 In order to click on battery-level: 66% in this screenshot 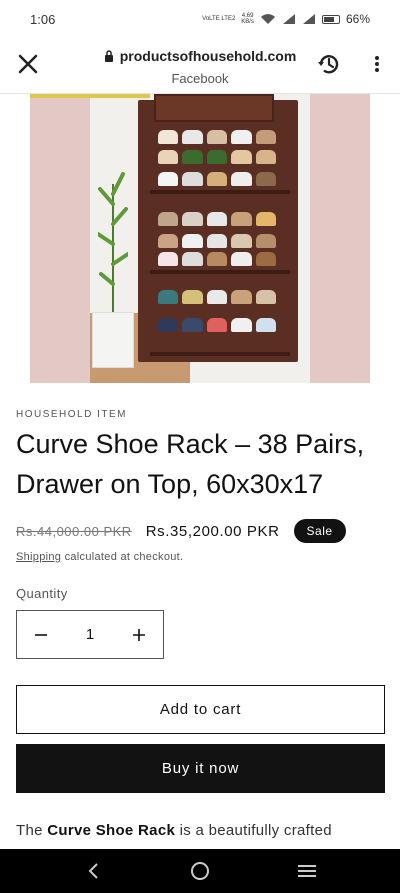, I will do `click(357, 19)`.